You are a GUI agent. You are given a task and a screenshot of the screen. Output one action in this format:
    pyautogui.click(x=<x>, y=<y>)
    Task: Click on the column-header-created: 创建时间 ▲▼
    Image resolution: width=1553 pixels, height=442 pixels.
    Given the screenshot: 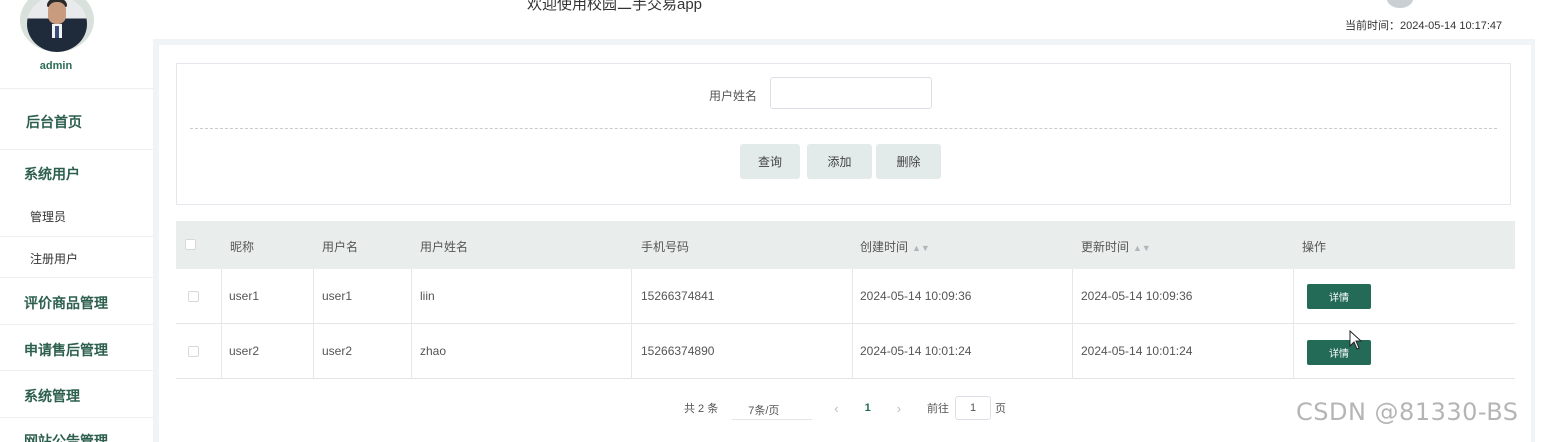 What is the action you would take?
    pyautogui.click(x=895, y=246)
    